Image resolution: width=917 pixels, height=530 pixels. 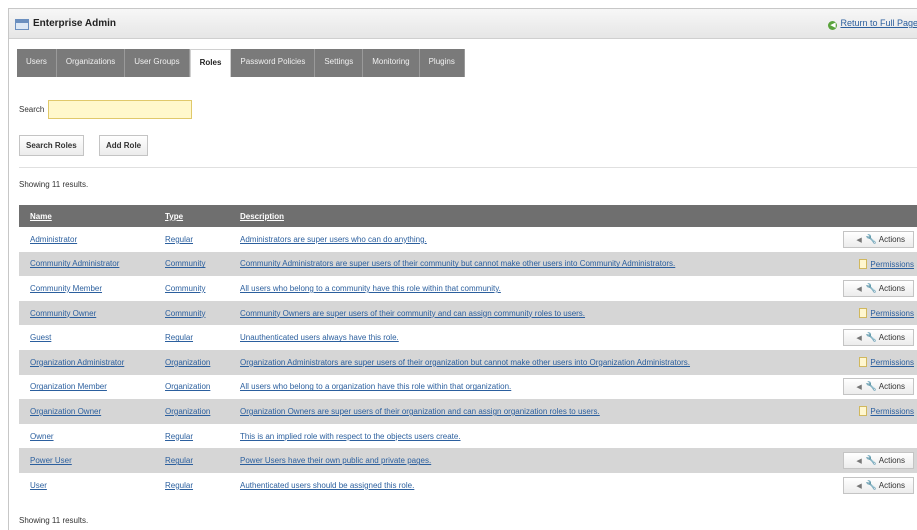 I want to click on role-name-link: Organization Member, so click(x=86, y=387).